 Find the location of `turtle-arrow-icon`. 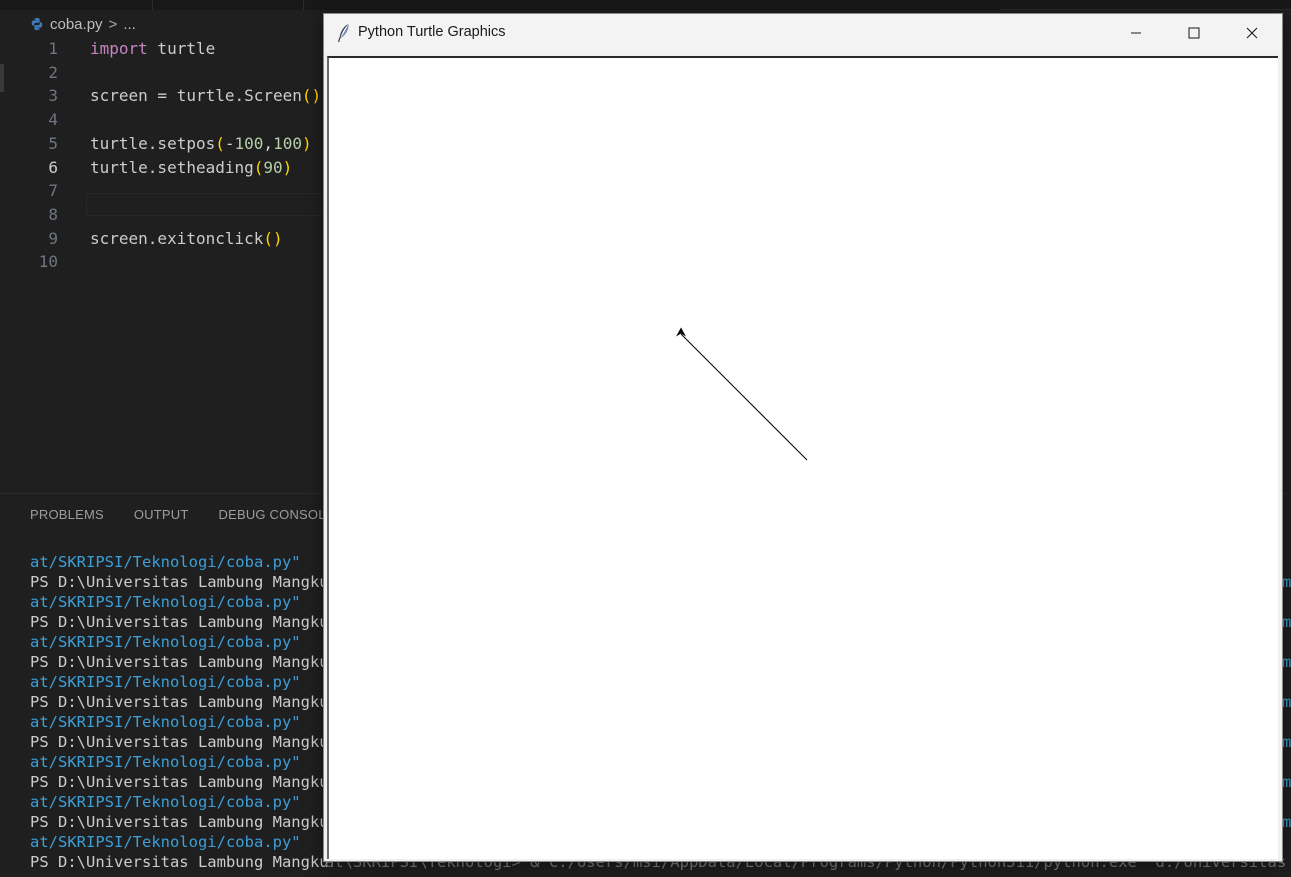

turtle-arrow-icon is located at coordinates (681, 332).